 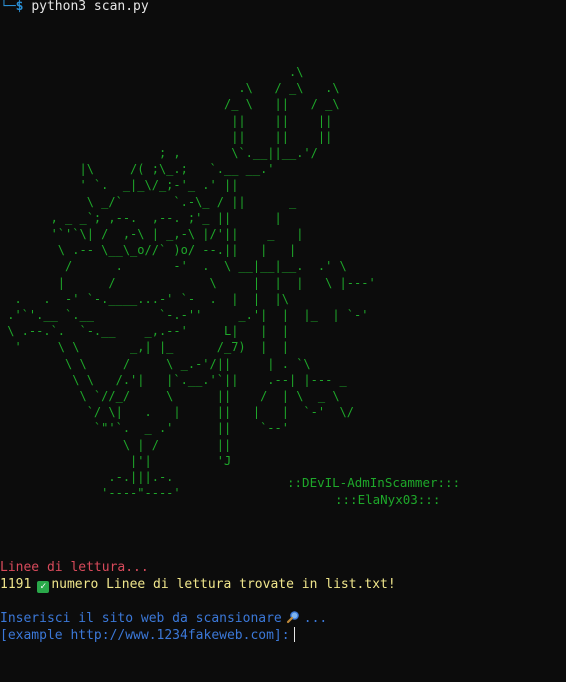 What do you see at coordinates (388, 499) in the screenshot?
I see `banner-author: :::ElaNyx03:::` at bounding box center [388, 499].